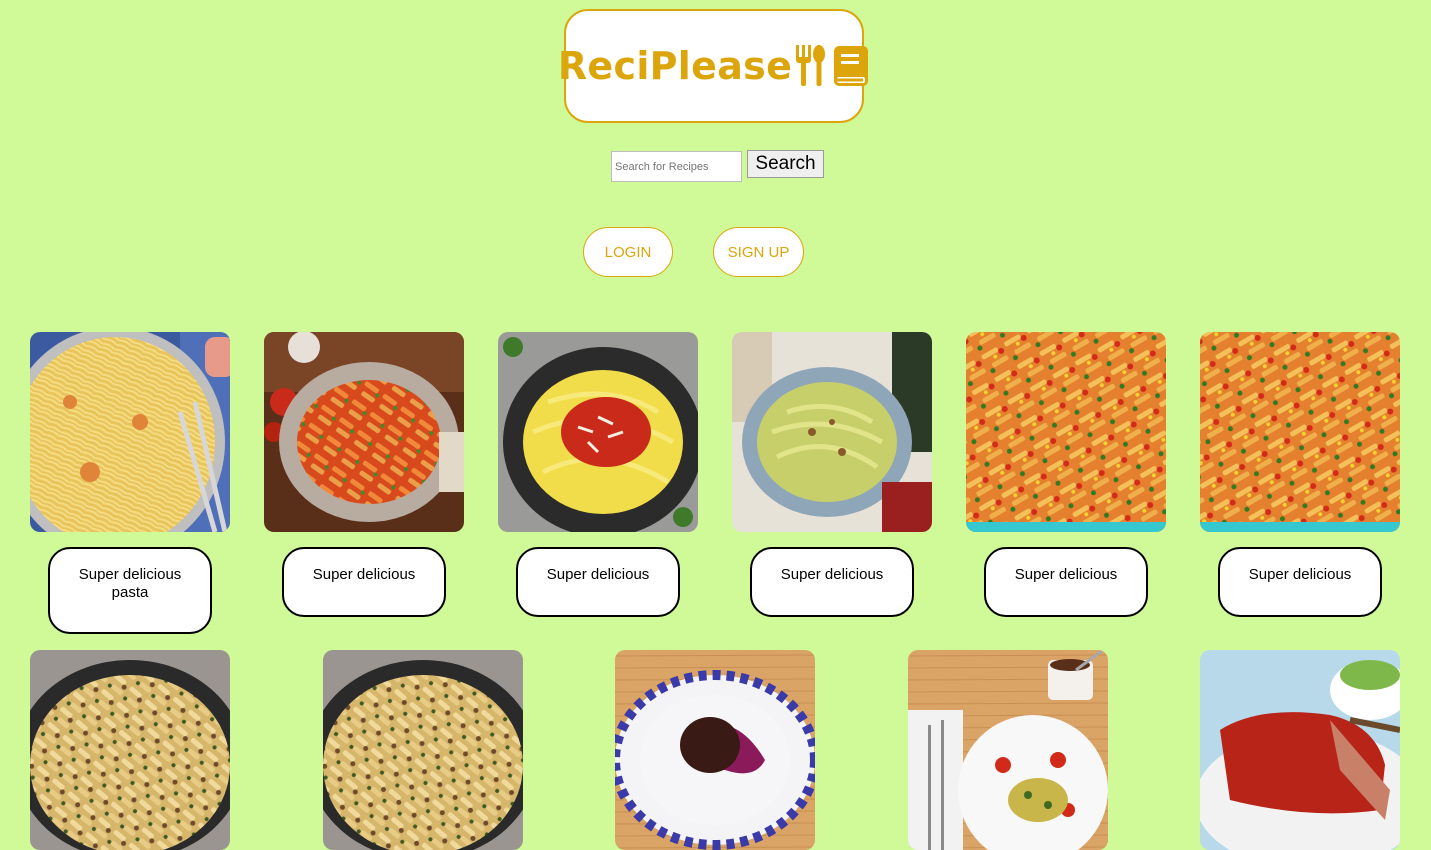 The image size is (1431, 850). I want to click on fork-spoon-icon, so click(811, 65).